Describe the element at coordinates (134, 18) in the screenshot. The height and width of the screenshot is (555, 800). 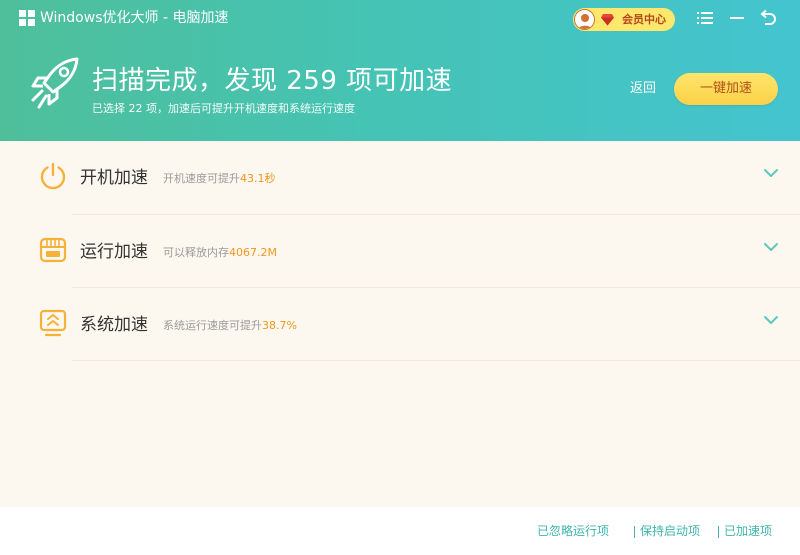
I see `app-title: Windows优化大师 - 电脑加速` at that location.